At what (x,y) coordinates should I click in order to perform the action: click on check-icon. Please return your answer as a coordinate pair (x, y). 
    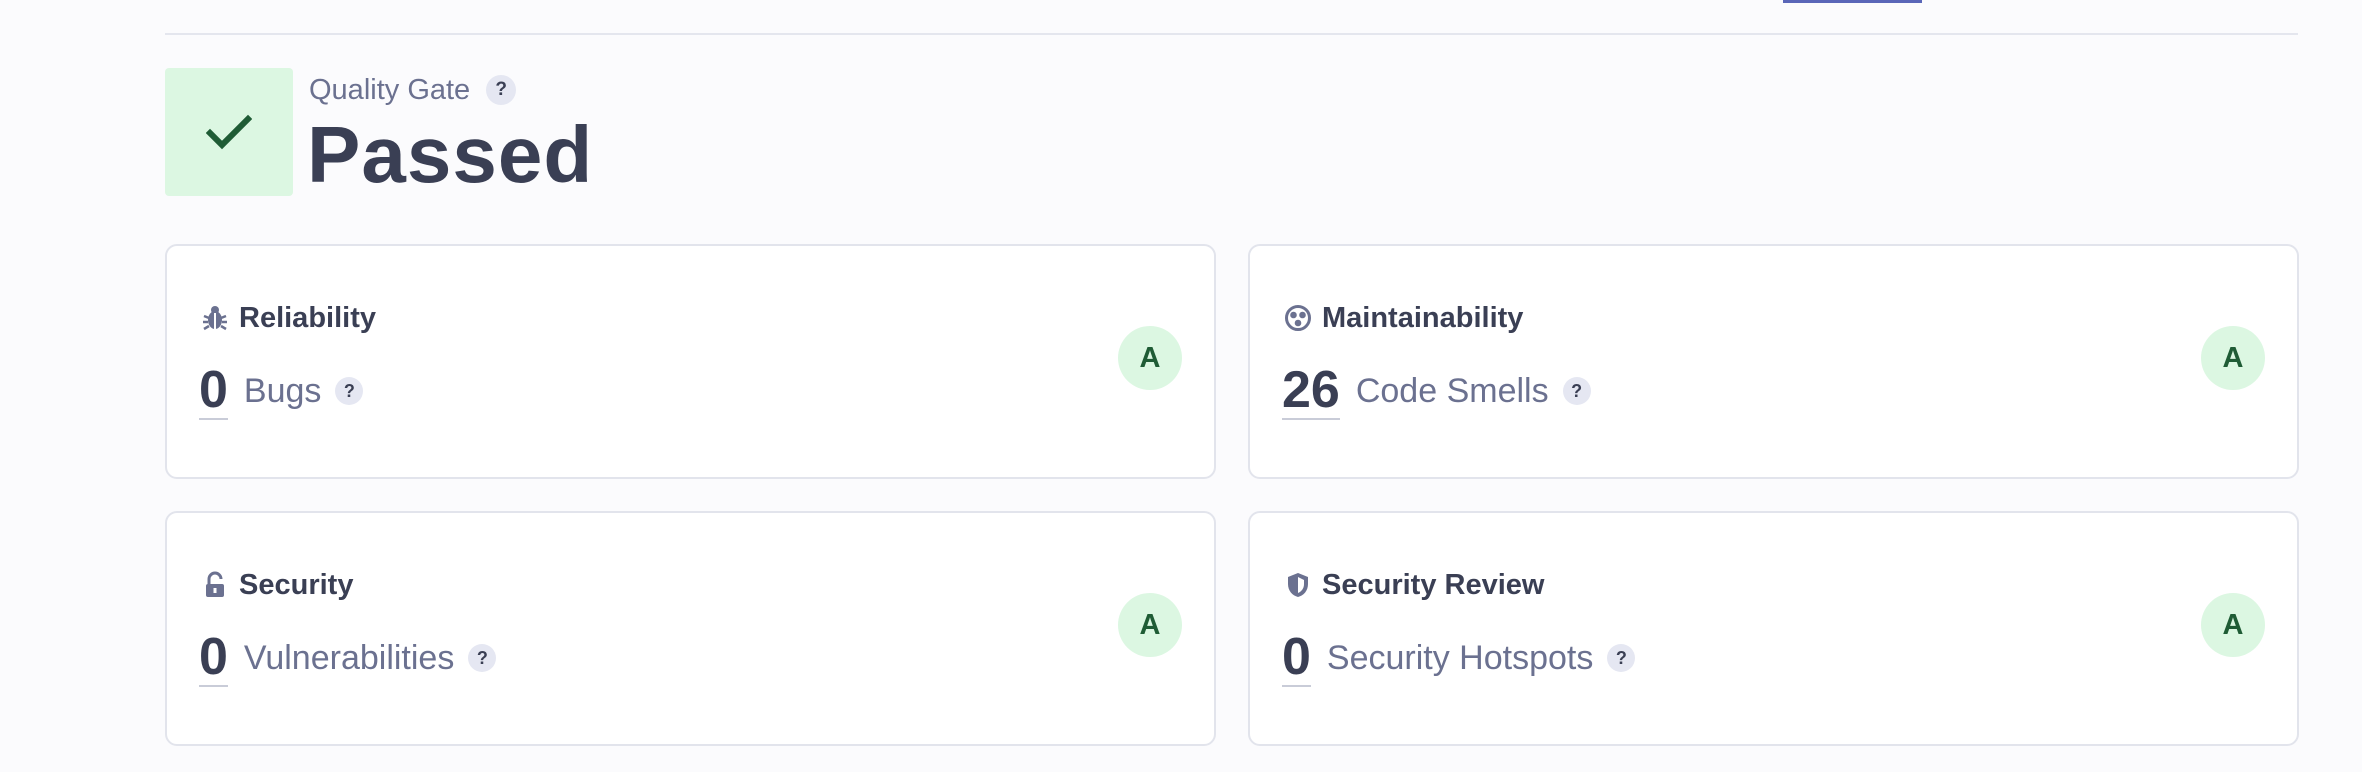
    Looking at the image, I should click on (229, 132).